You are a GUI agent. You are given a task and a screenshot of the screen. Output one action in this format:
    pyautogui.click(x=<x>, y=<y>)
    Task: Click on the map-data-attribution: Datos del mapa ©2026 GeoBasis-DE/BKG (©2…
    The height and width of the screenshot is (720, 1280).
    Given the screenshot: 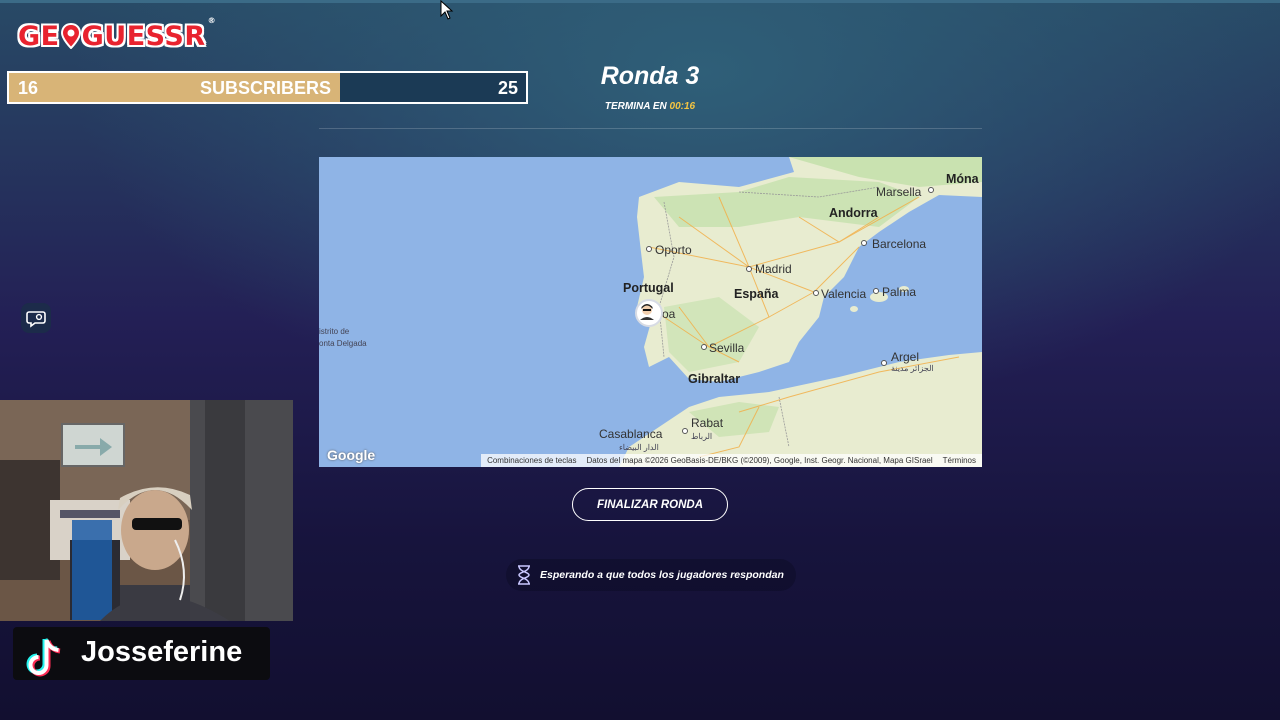 What is the action you would take?
    pyautogui.click(x=759, y=460)
    